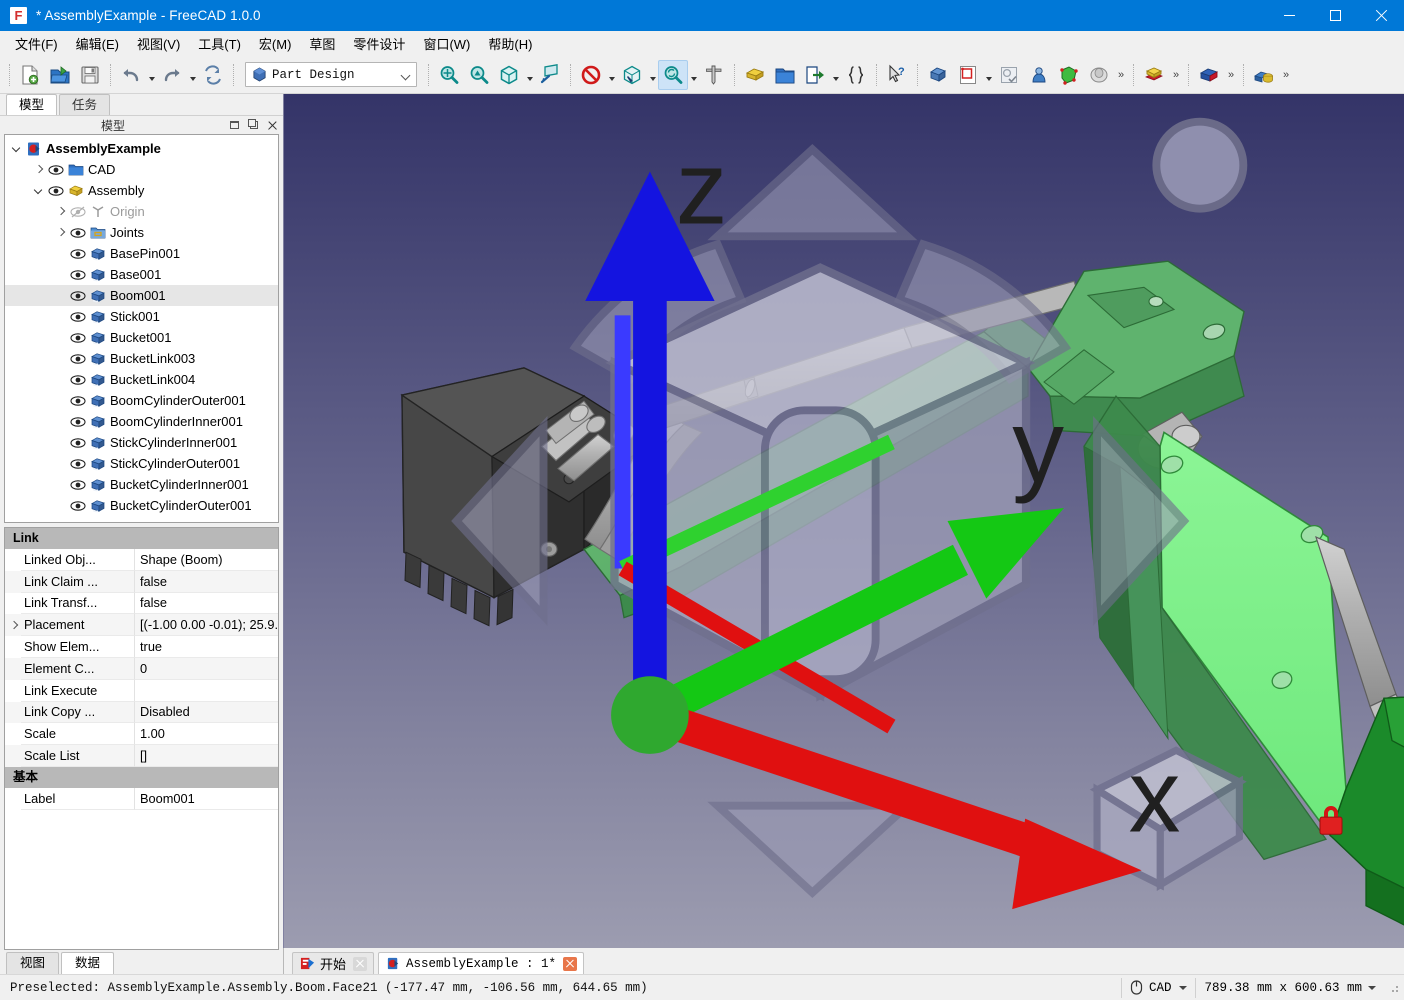 The image size is (1404, 1000). Describe the element at coordinates (141, 211) in the screenshot. I see `tree-item-origin: Origin` at that location.